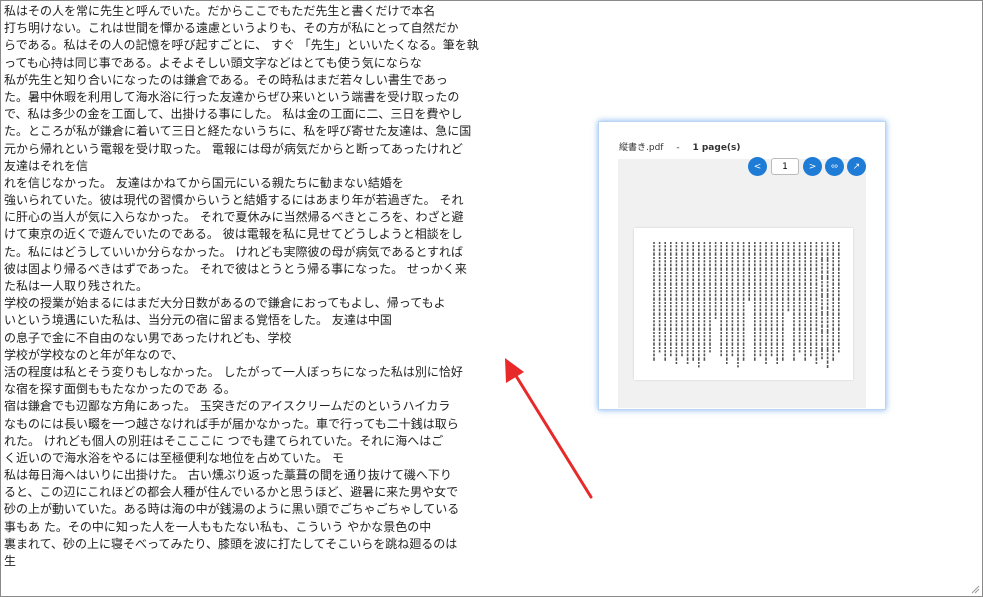 The height and width of the screenshot is (597, 983). I want to click on text-line: 生, so click(10, 561).